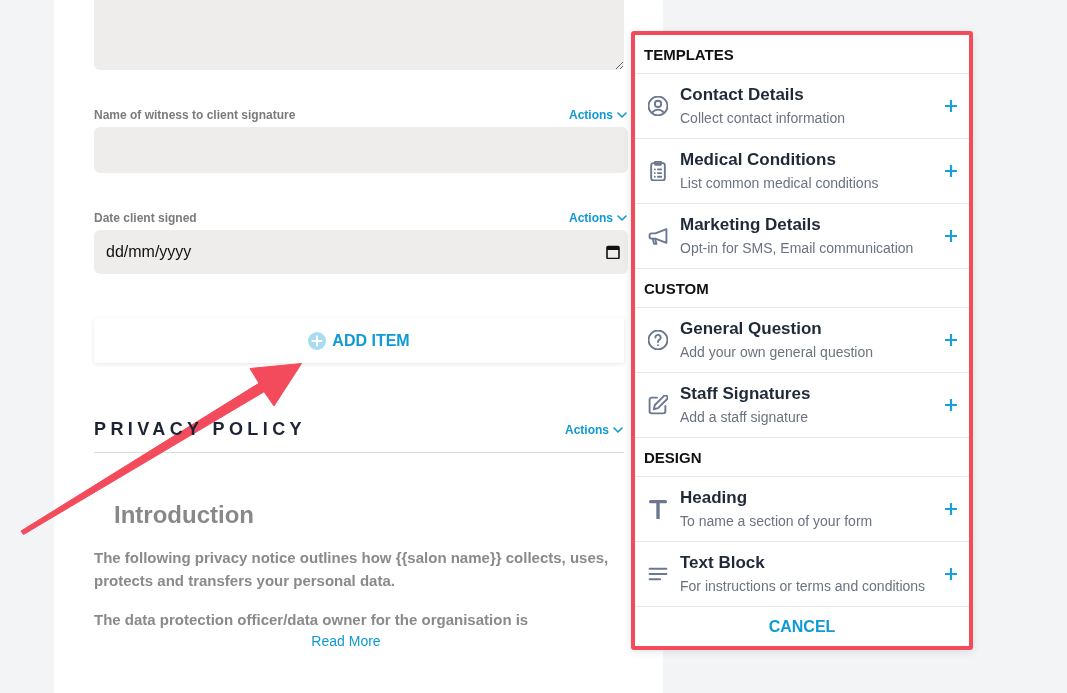  Describe the element at coordinates (802, 626) in the screenshot. I see `cancel-button: CANCEL` at that location.